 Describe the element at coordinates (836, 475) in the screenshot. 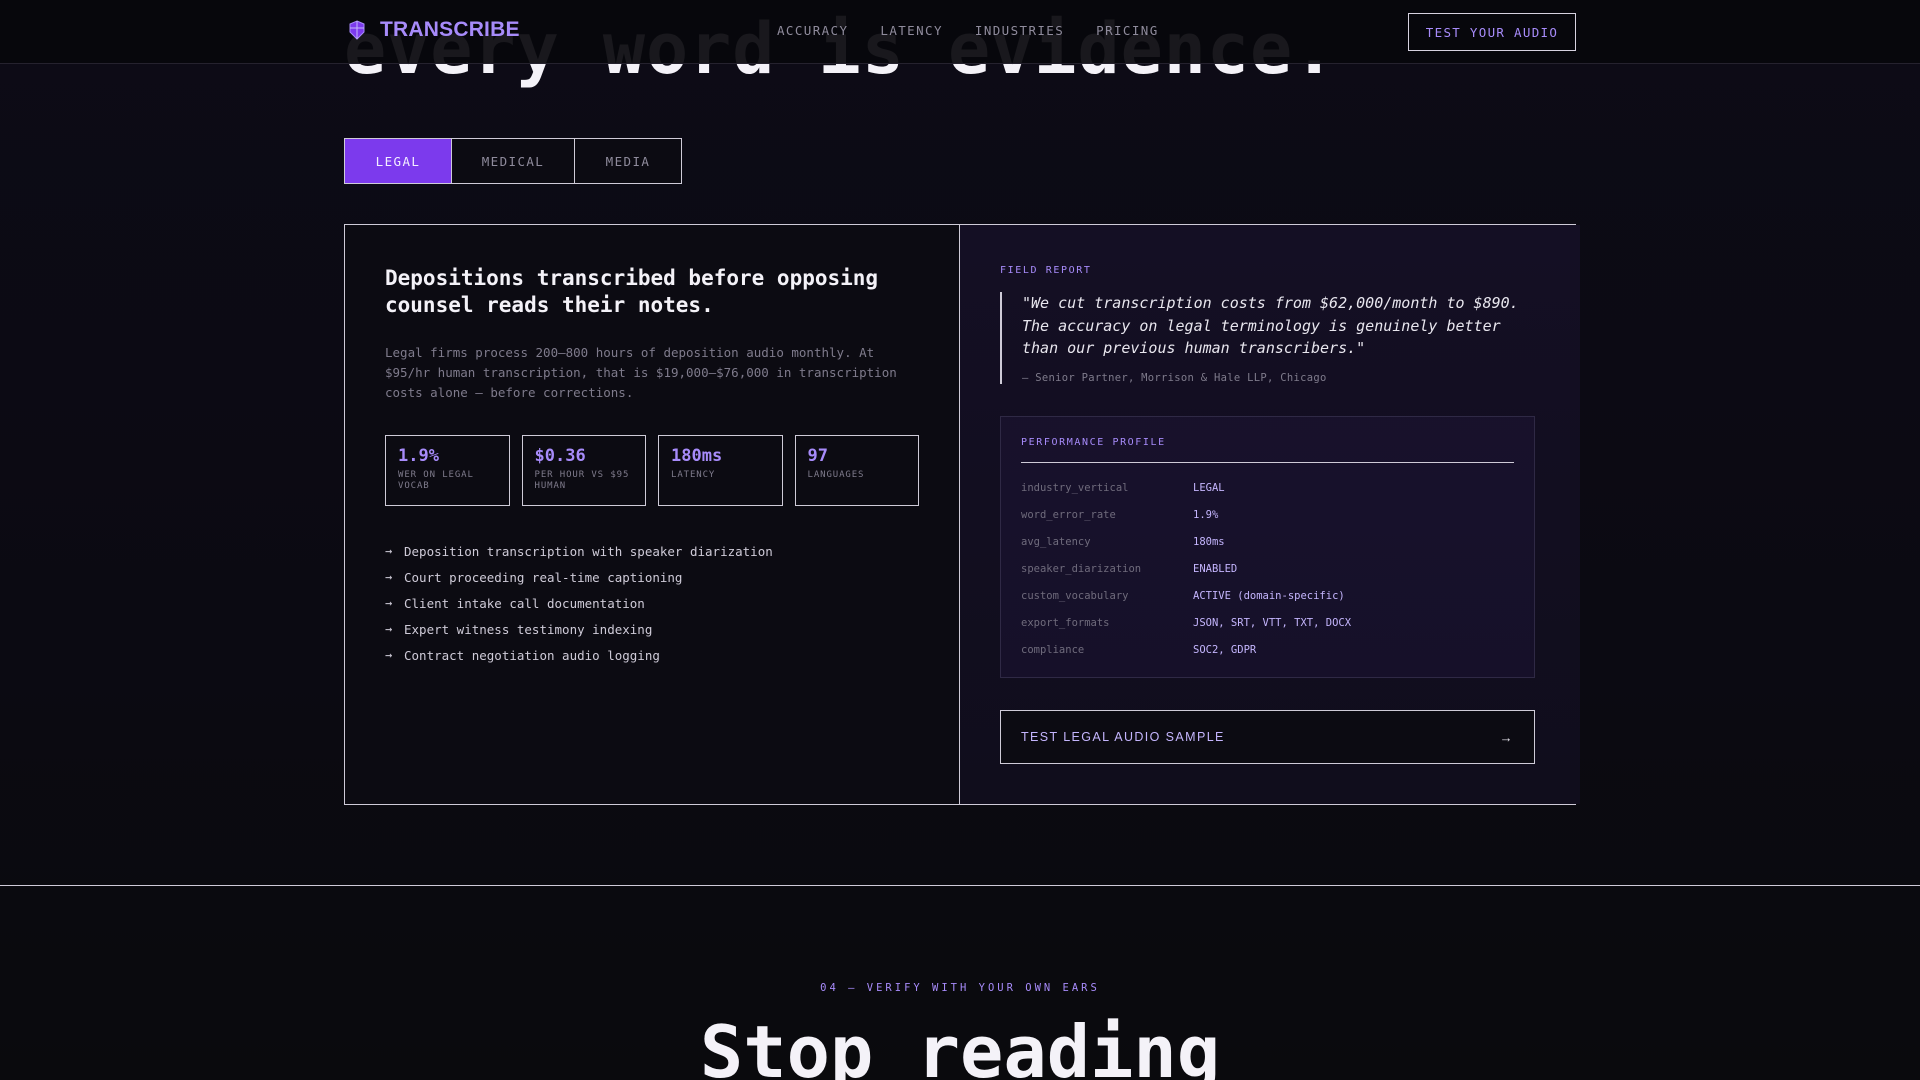

I see `stat-label: LANGUAGES` at that location.